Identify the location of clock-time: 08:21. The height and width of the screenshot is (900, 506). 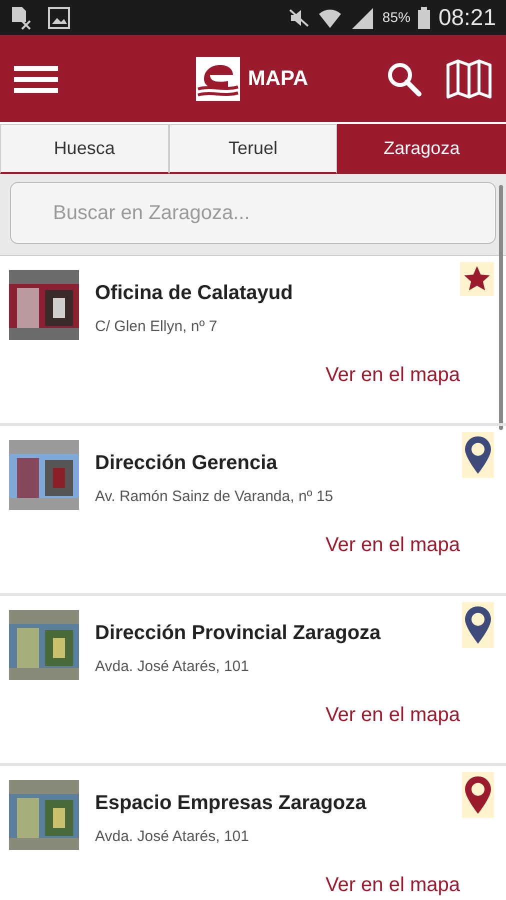
(467, 17).